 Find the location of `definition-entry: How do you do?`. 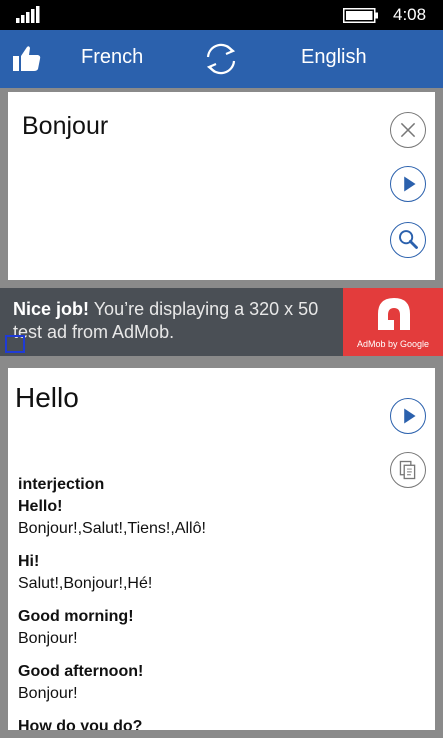

definition-entry: How do you do? is located at coordinates (198, 723).